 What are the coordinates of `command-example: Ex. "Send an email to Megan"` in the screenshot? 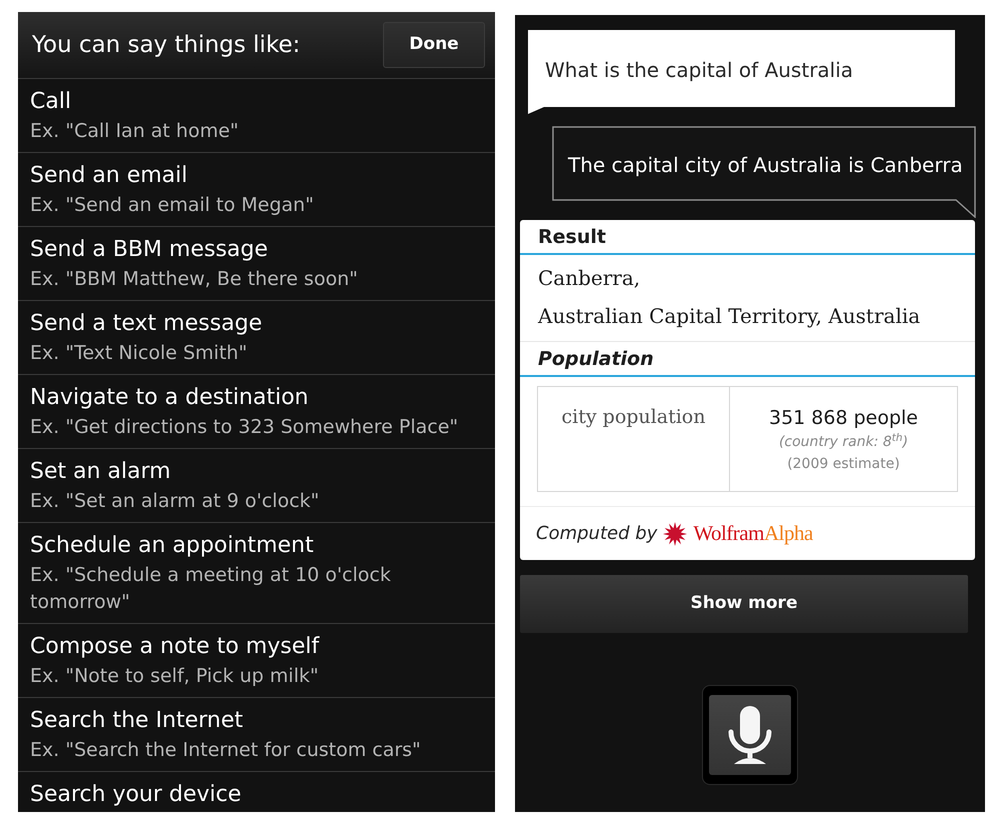 It's located at (172, 205).